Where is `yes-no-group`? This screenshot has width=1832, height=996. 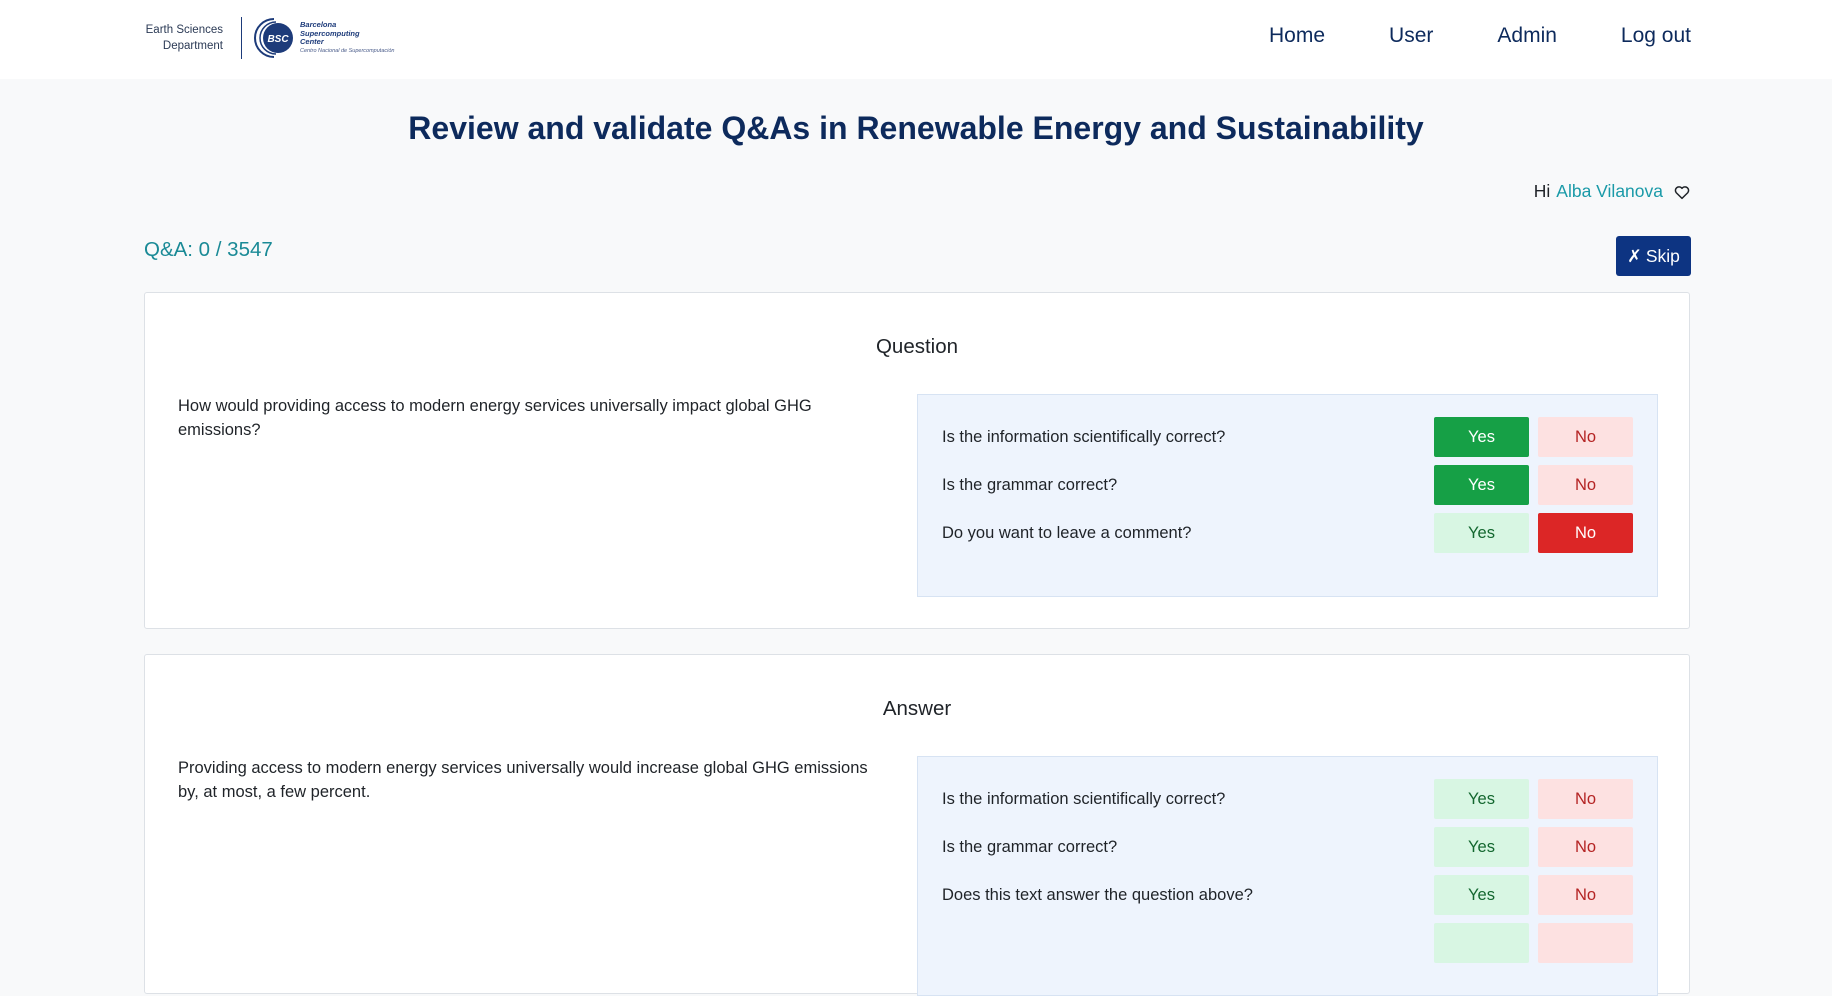
yes-no-group is located at coordinates (1533, 943).